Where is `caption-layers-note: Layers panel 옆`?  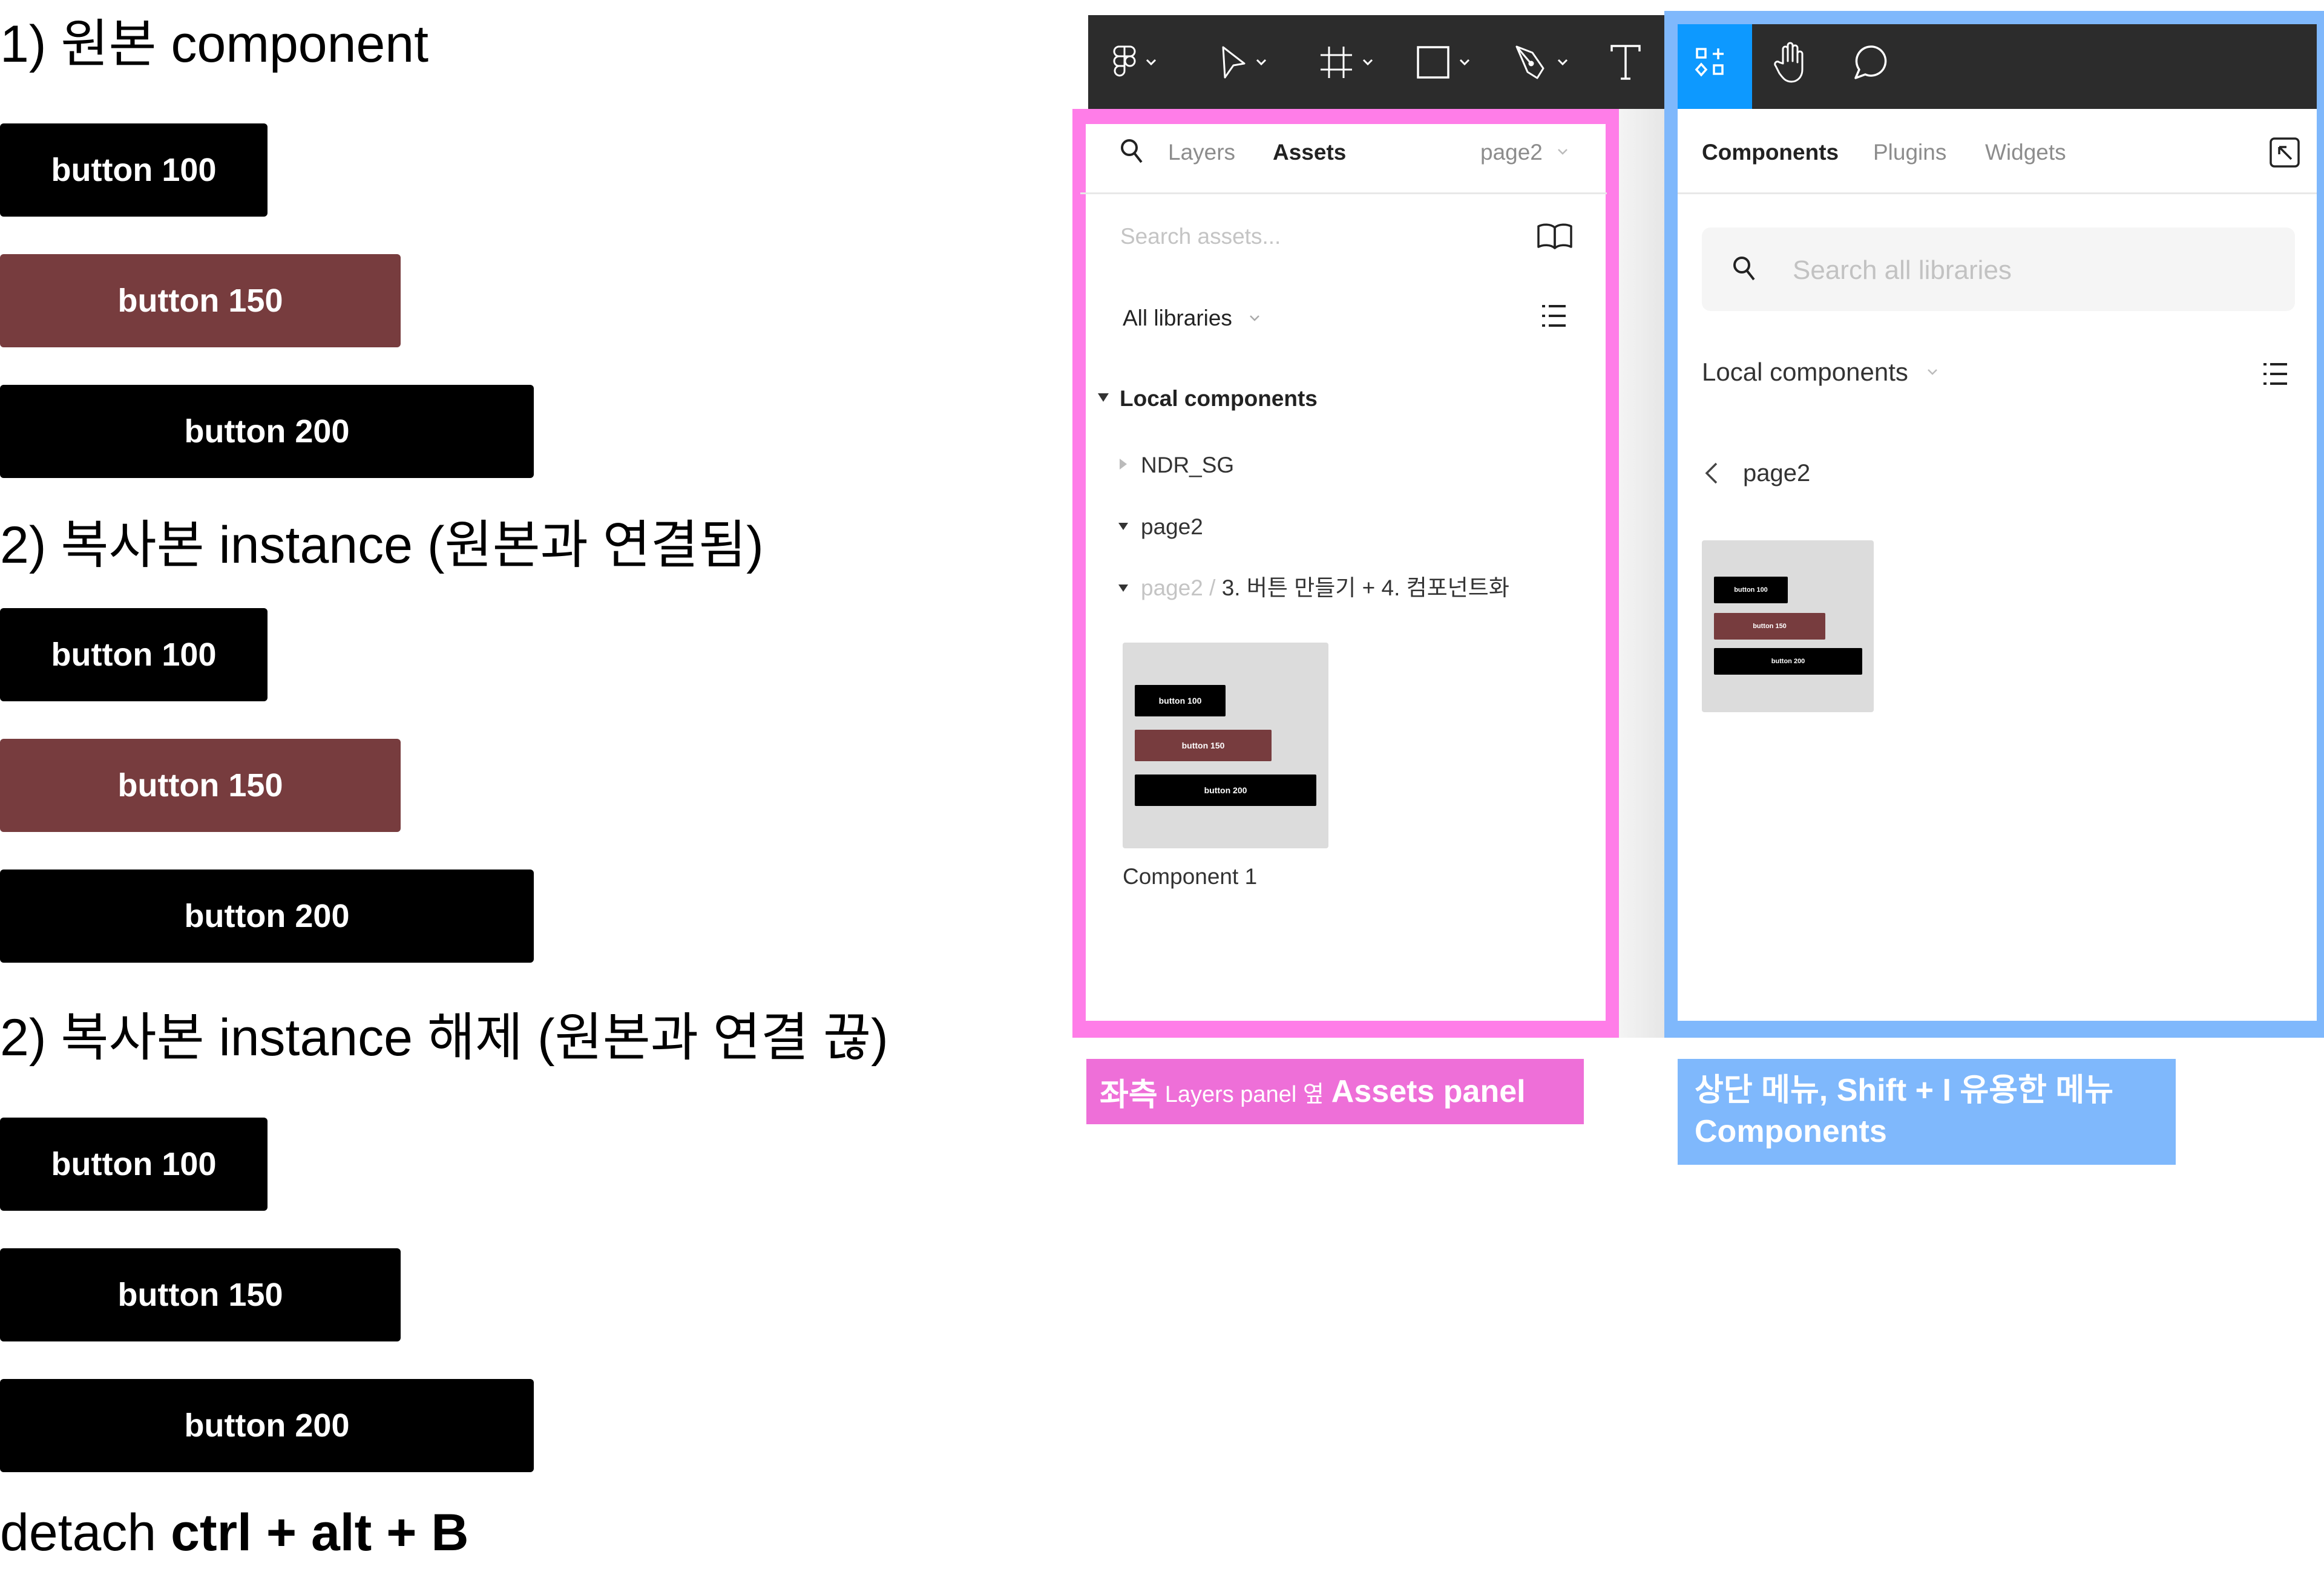 caption-layers-note: Layers panel 옆 is located at coordinates (1244, 1094).